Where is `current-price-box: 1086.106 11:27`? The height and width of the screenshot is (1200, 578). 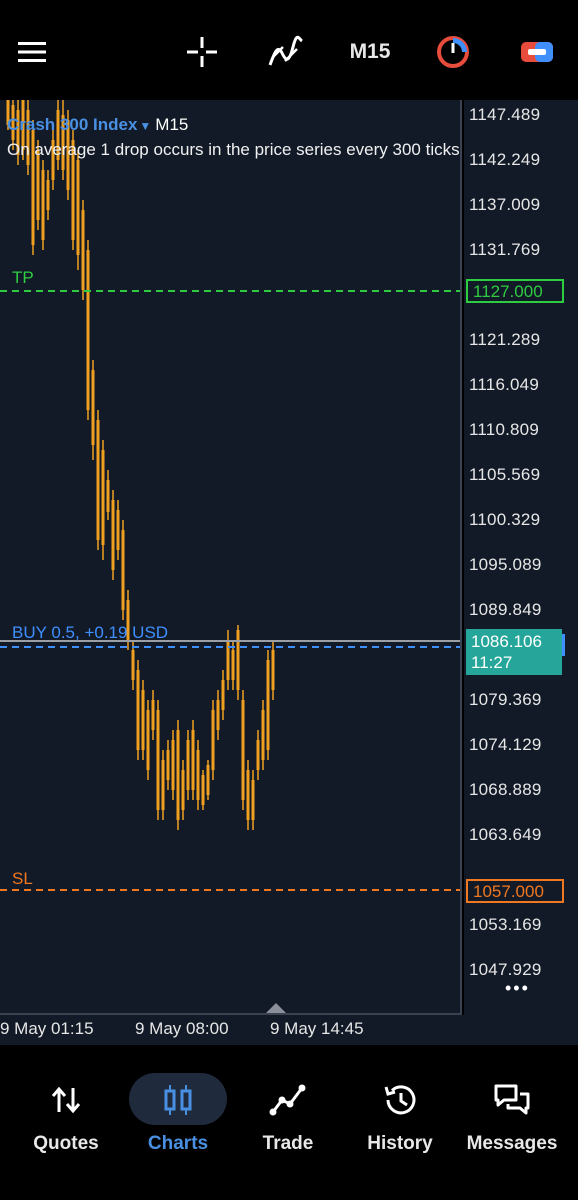 current-price-box: 1086.106 11:27 is located at coordinates (514, 652).